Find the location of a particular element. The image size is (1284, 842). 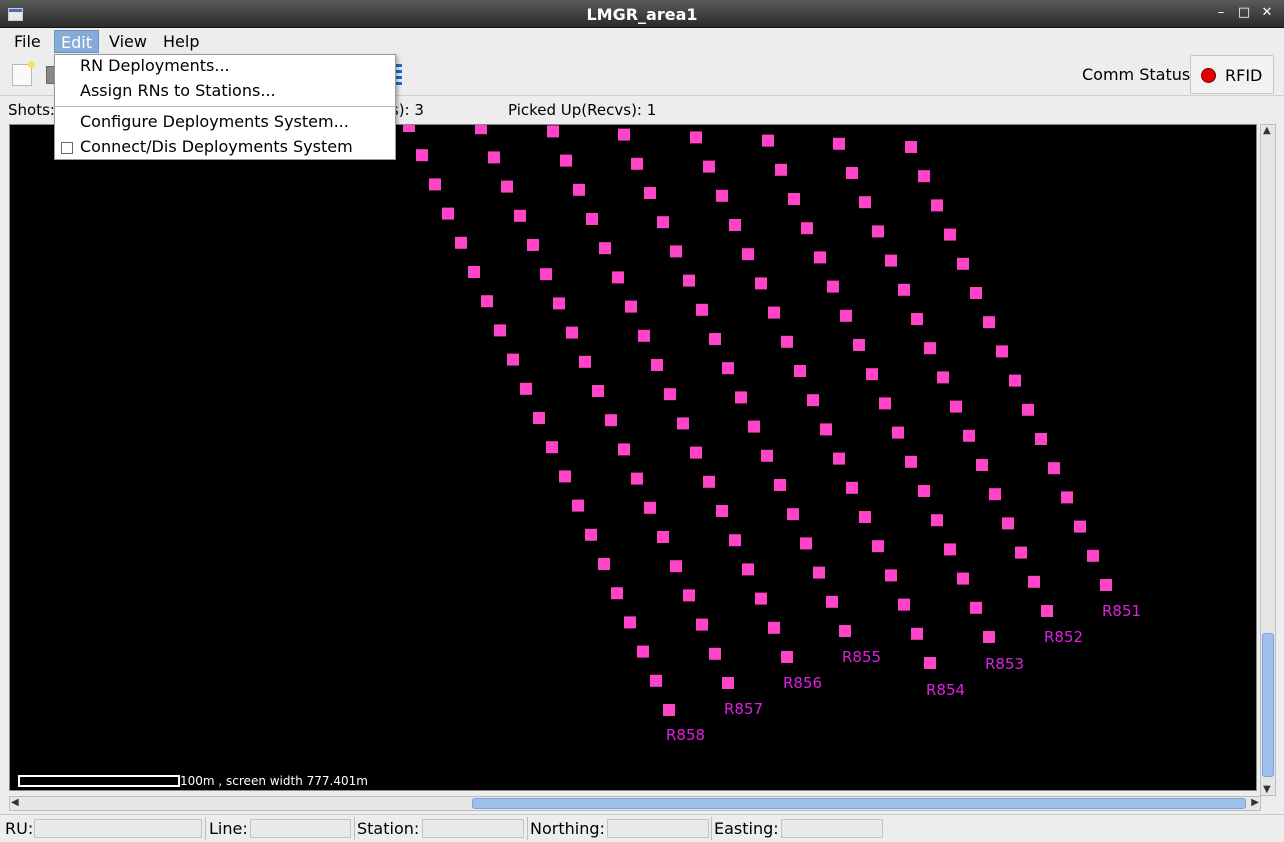

vertical-scroll-thumb is located at coordinates (1268, 705).